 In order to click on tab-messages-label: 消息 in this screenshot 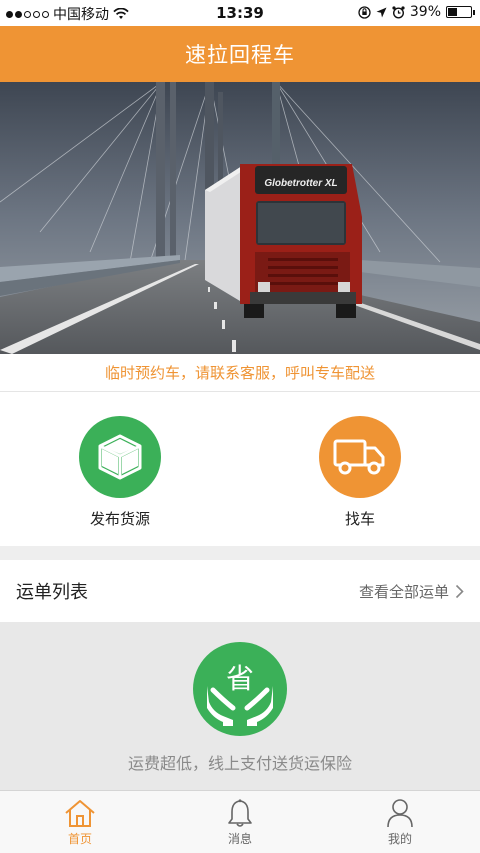, I will do `click(239, 839)`.